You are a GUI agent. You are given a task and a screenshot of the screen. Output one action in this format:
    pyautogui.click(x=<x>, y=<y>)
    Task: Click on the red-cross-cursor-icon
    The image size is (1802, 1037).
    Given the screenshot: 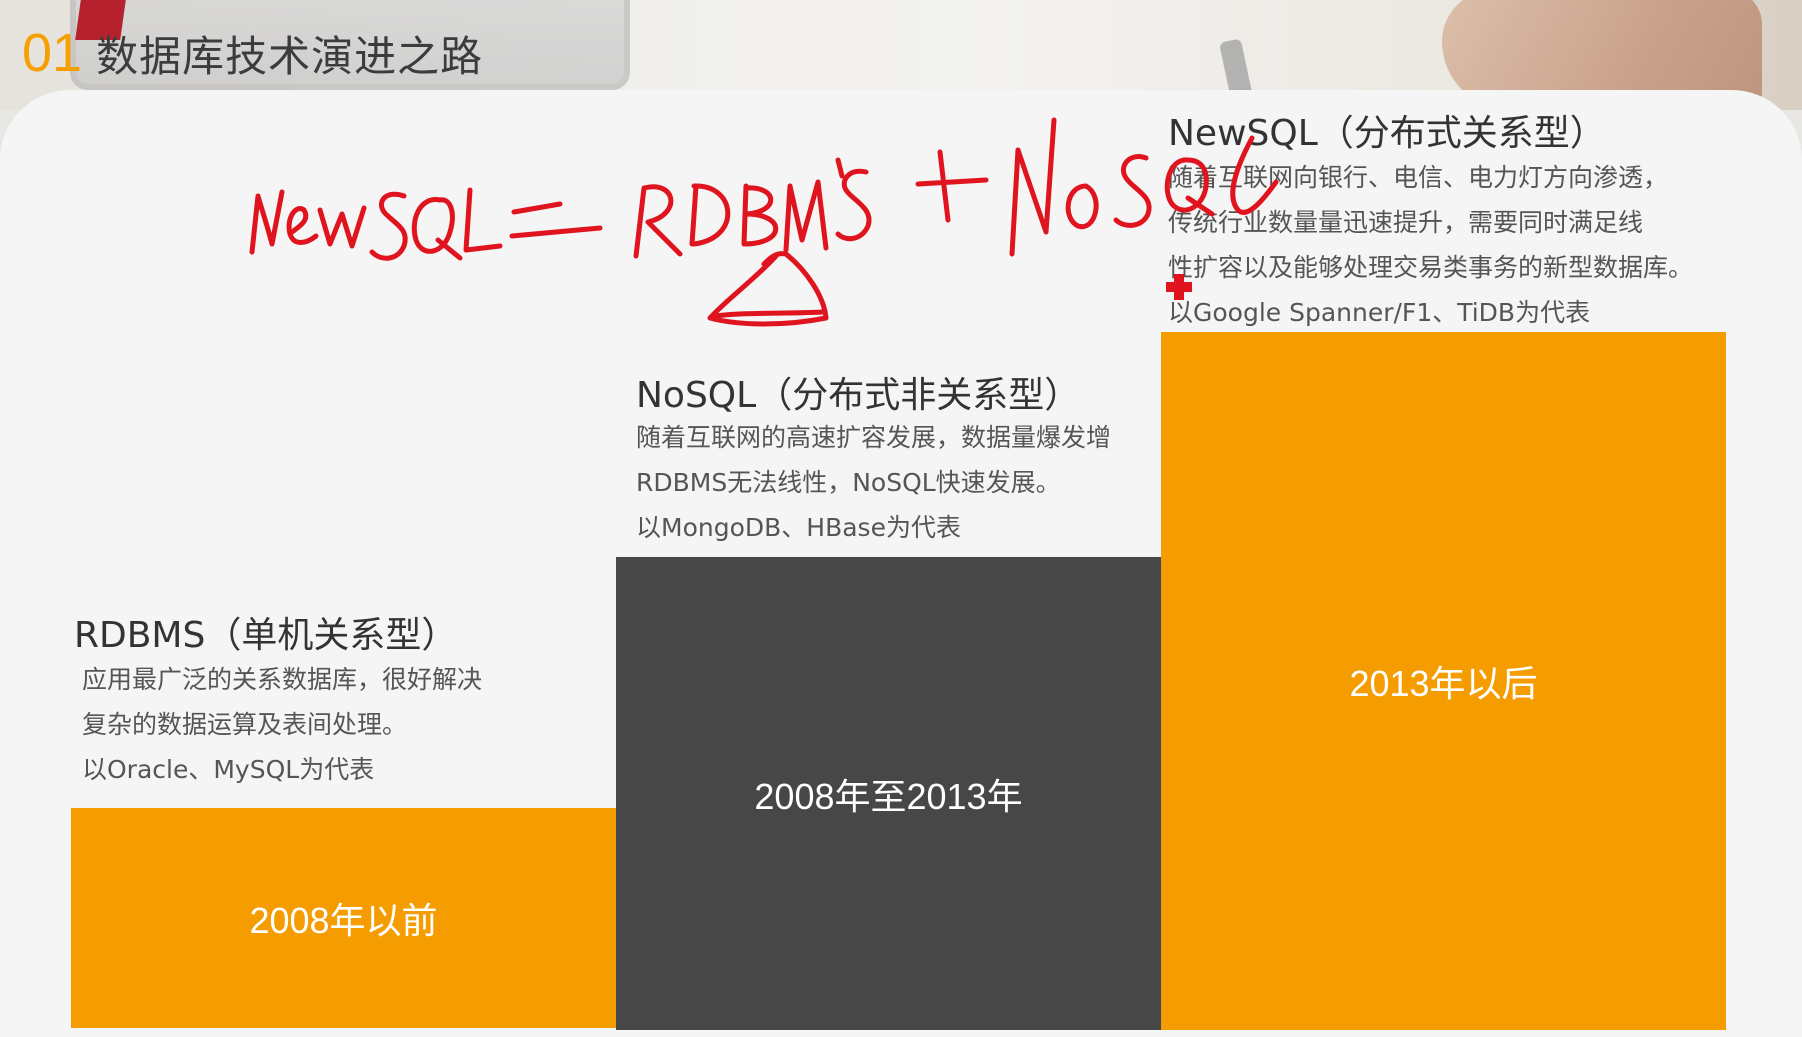 What is the action you would take?
    pyautogui.click(x=1179, y=287)
    